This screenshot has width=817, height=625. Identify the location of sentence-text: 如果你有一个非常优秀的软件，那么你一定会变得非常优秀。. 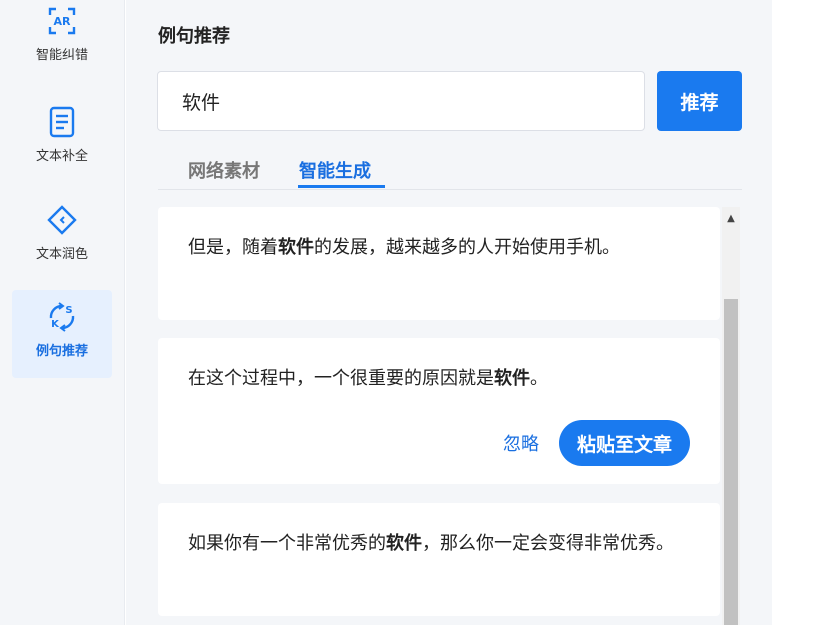
(431, 543).